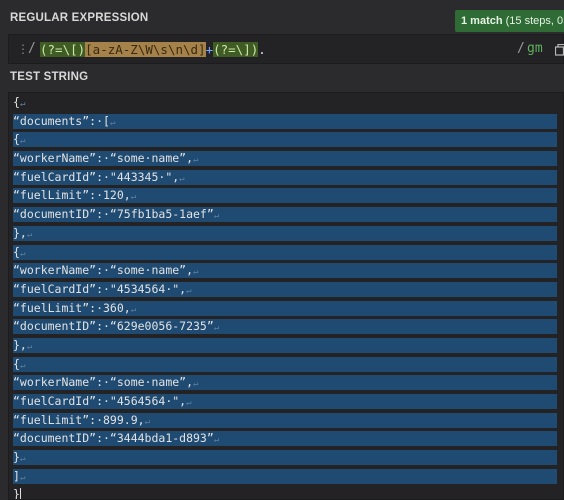 This screenshot has height=500, width=564. What do you see at coordinates (285, 401) in the screenshot?
I see `matched-line: “fuelCardId”:·"4564564·",↵` at bounding box center [285, 401].